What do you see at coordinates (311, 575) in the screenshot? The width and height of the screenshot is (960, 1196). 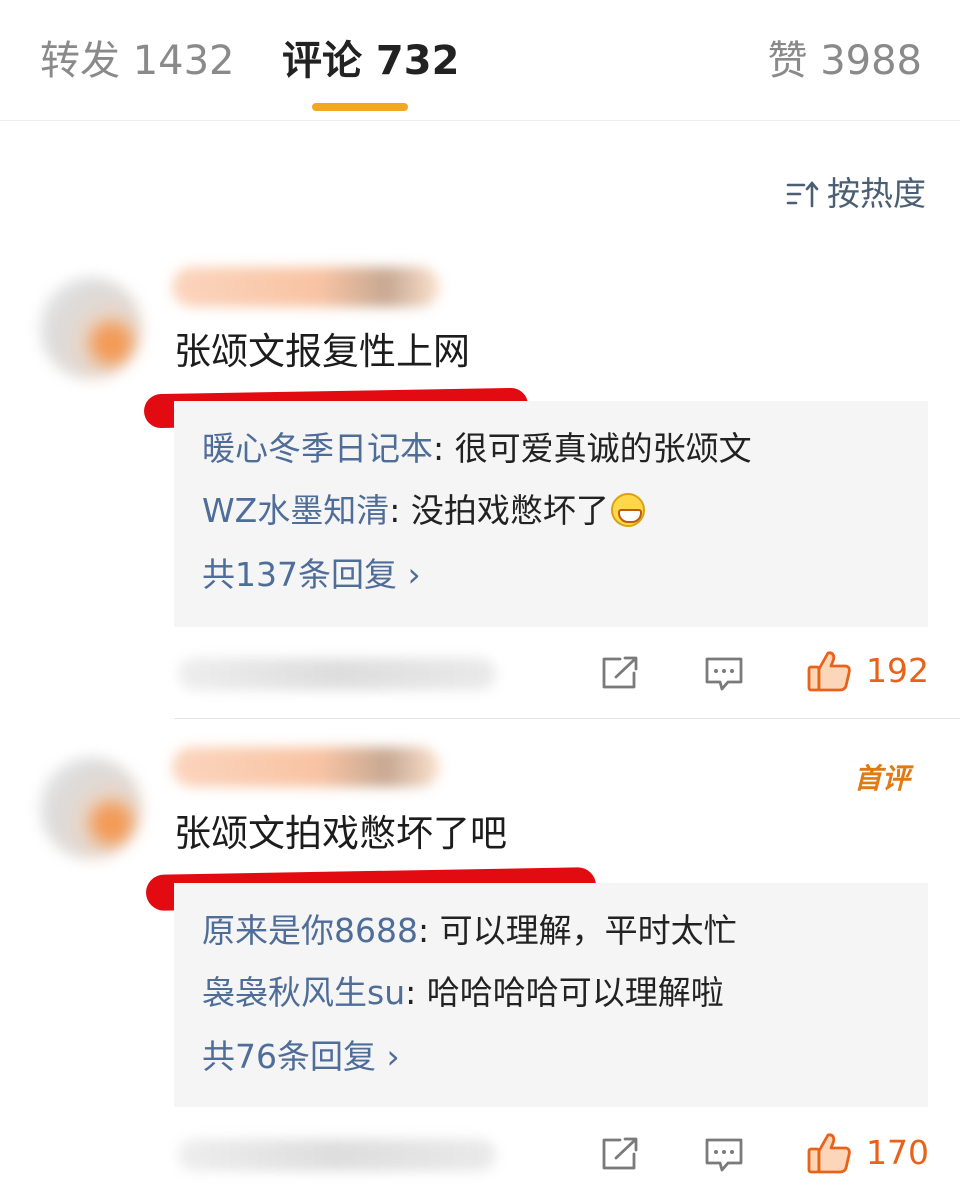 I see `view-replies-link: 共137条回复 ›` at bounding box center [311, 575].